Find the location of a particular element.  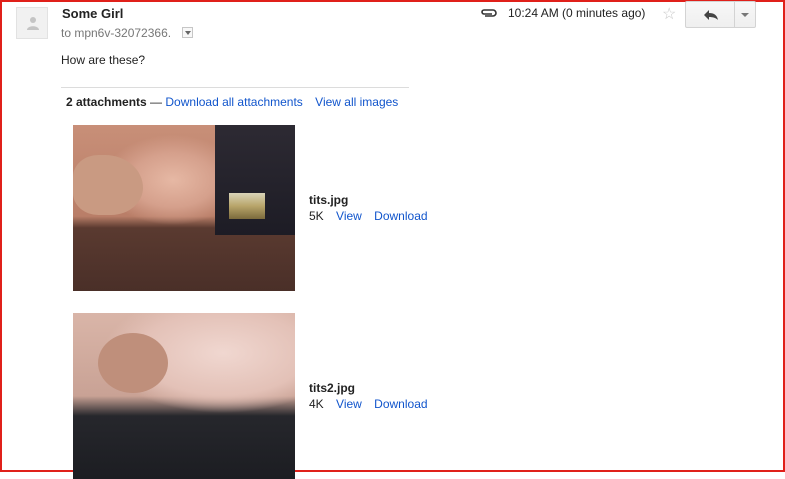

attachments-divider is located at coordinates (235, 87).